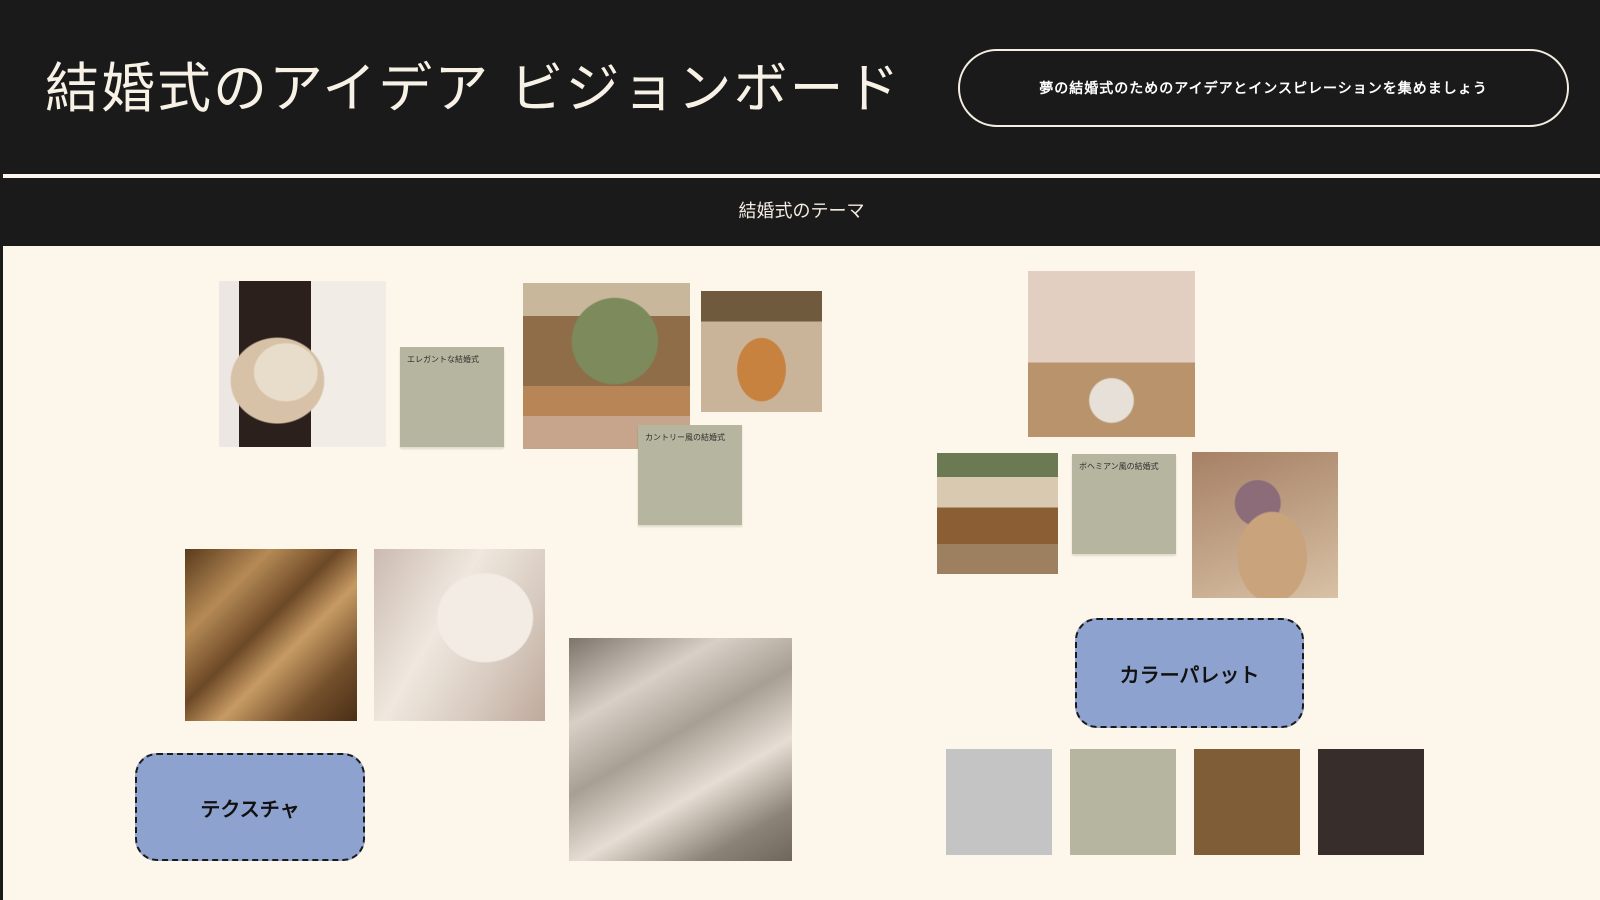  I want to click on table-setting-photo, so click(1111, 354).